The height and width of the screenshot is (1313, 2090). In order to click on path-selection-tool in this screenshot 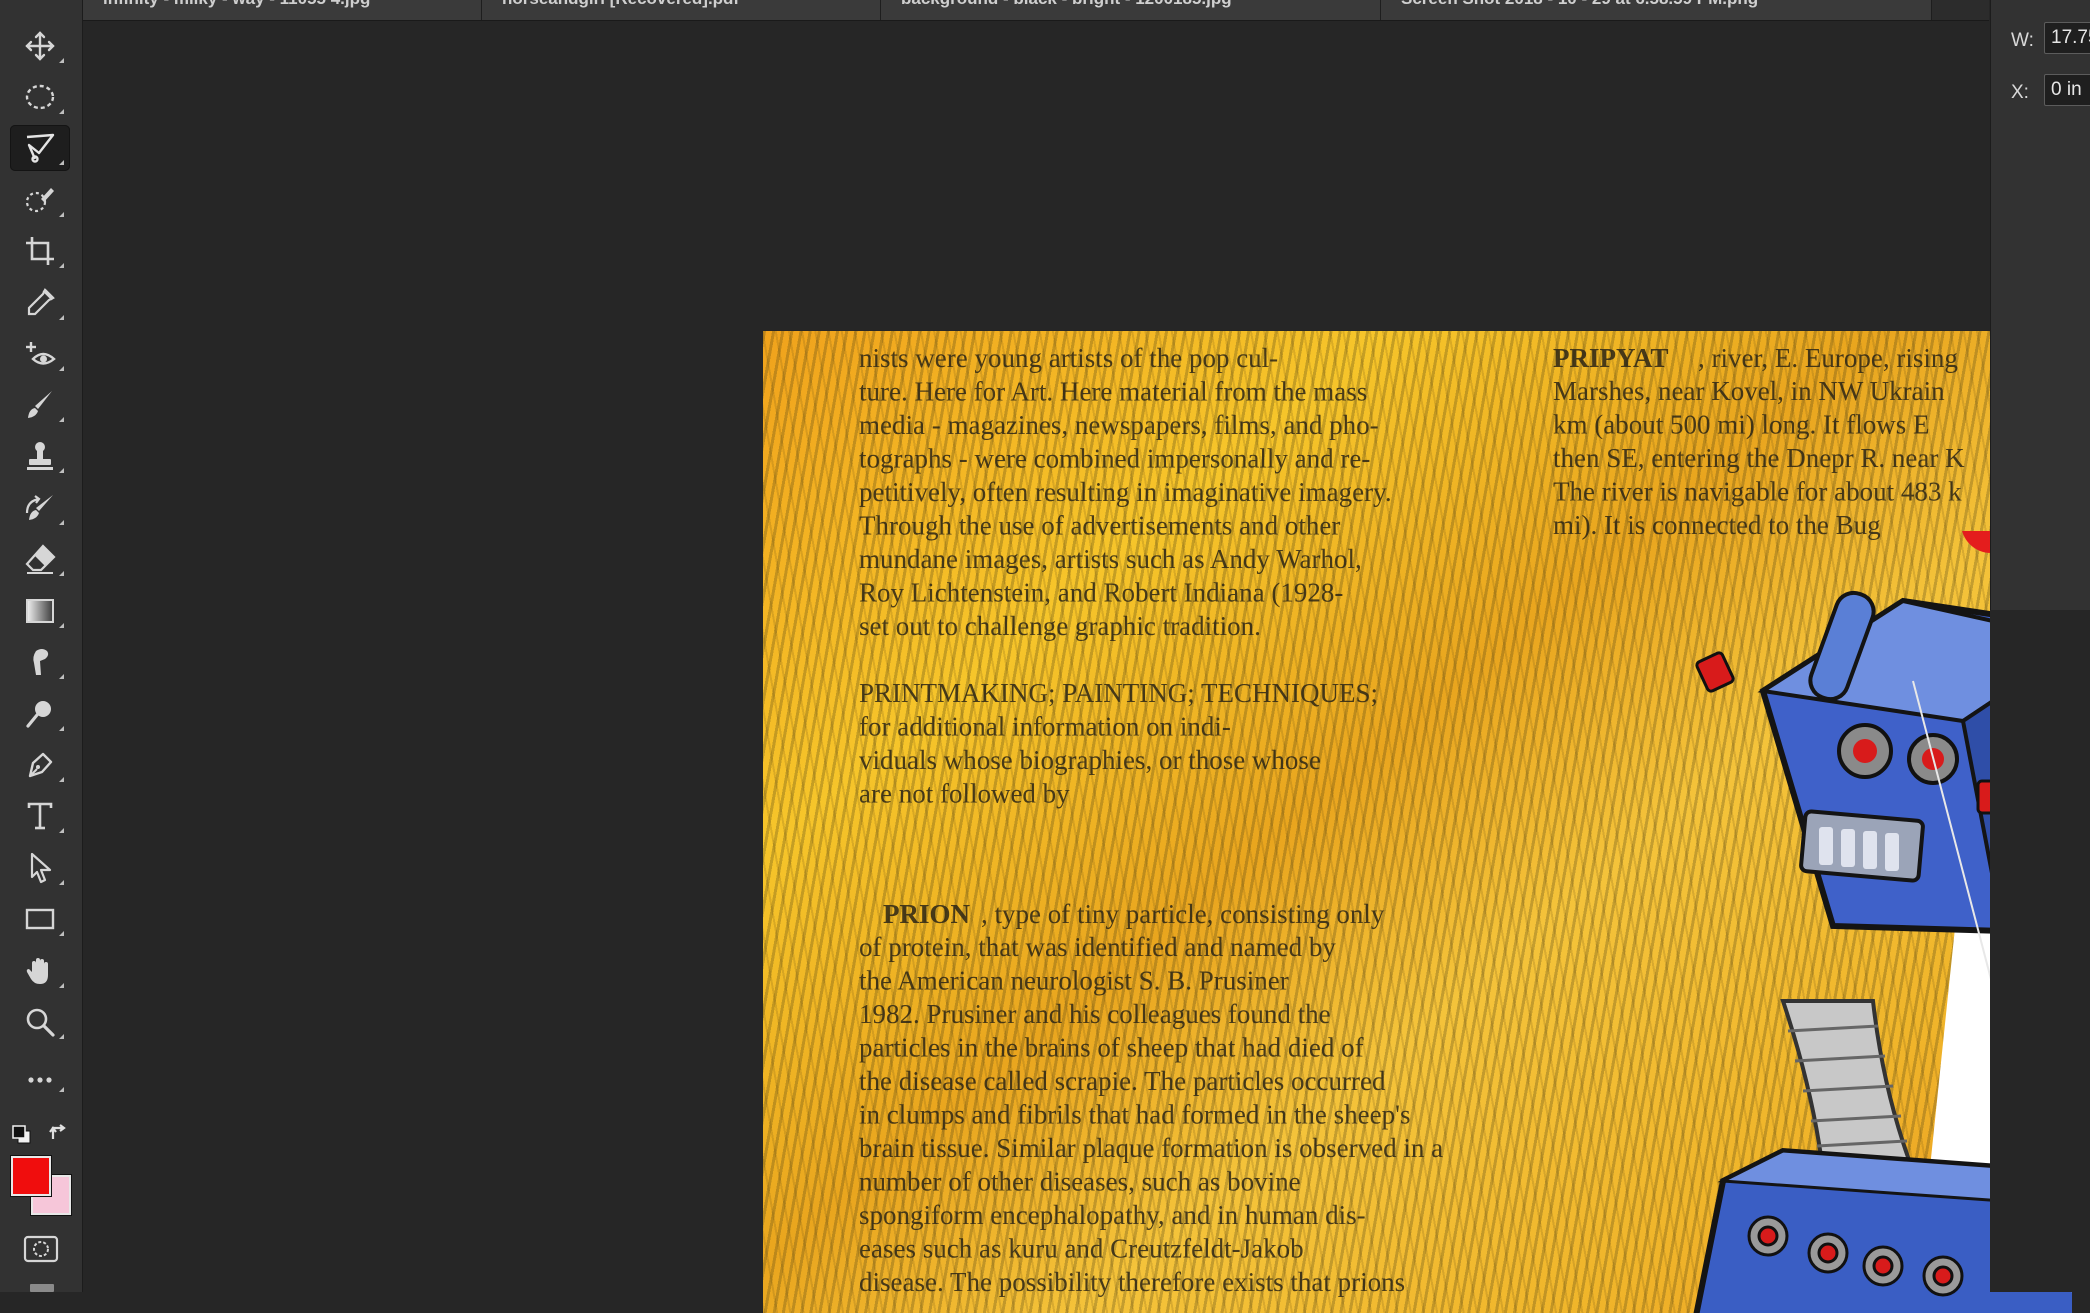, I will do `click(40, 868)`.